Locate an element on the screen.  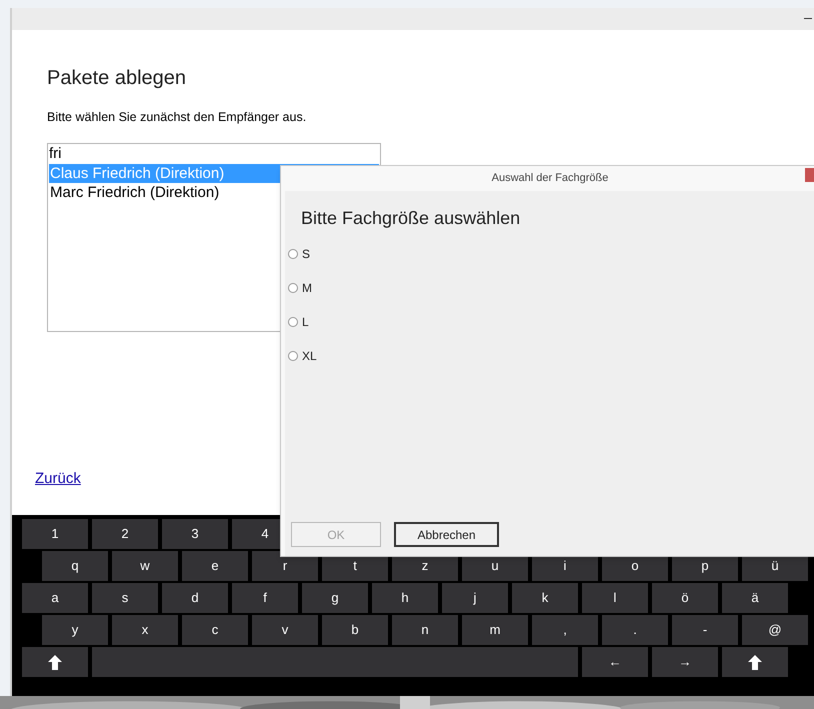
keyboard-key: f is located at coordinates (265, 598).